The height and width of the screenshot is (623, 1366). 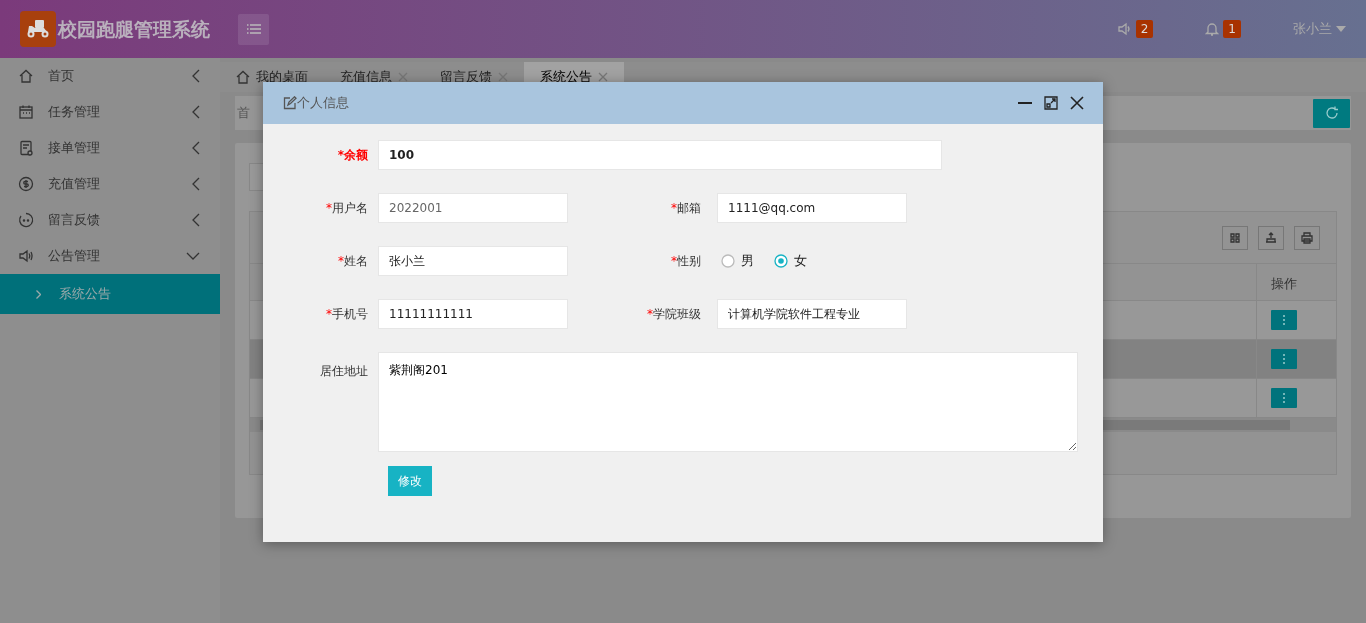 What do you see at coordinates (1296, 282) in the screenshot?
I see `column-header: 操作` at bounding box center [1296, 282].